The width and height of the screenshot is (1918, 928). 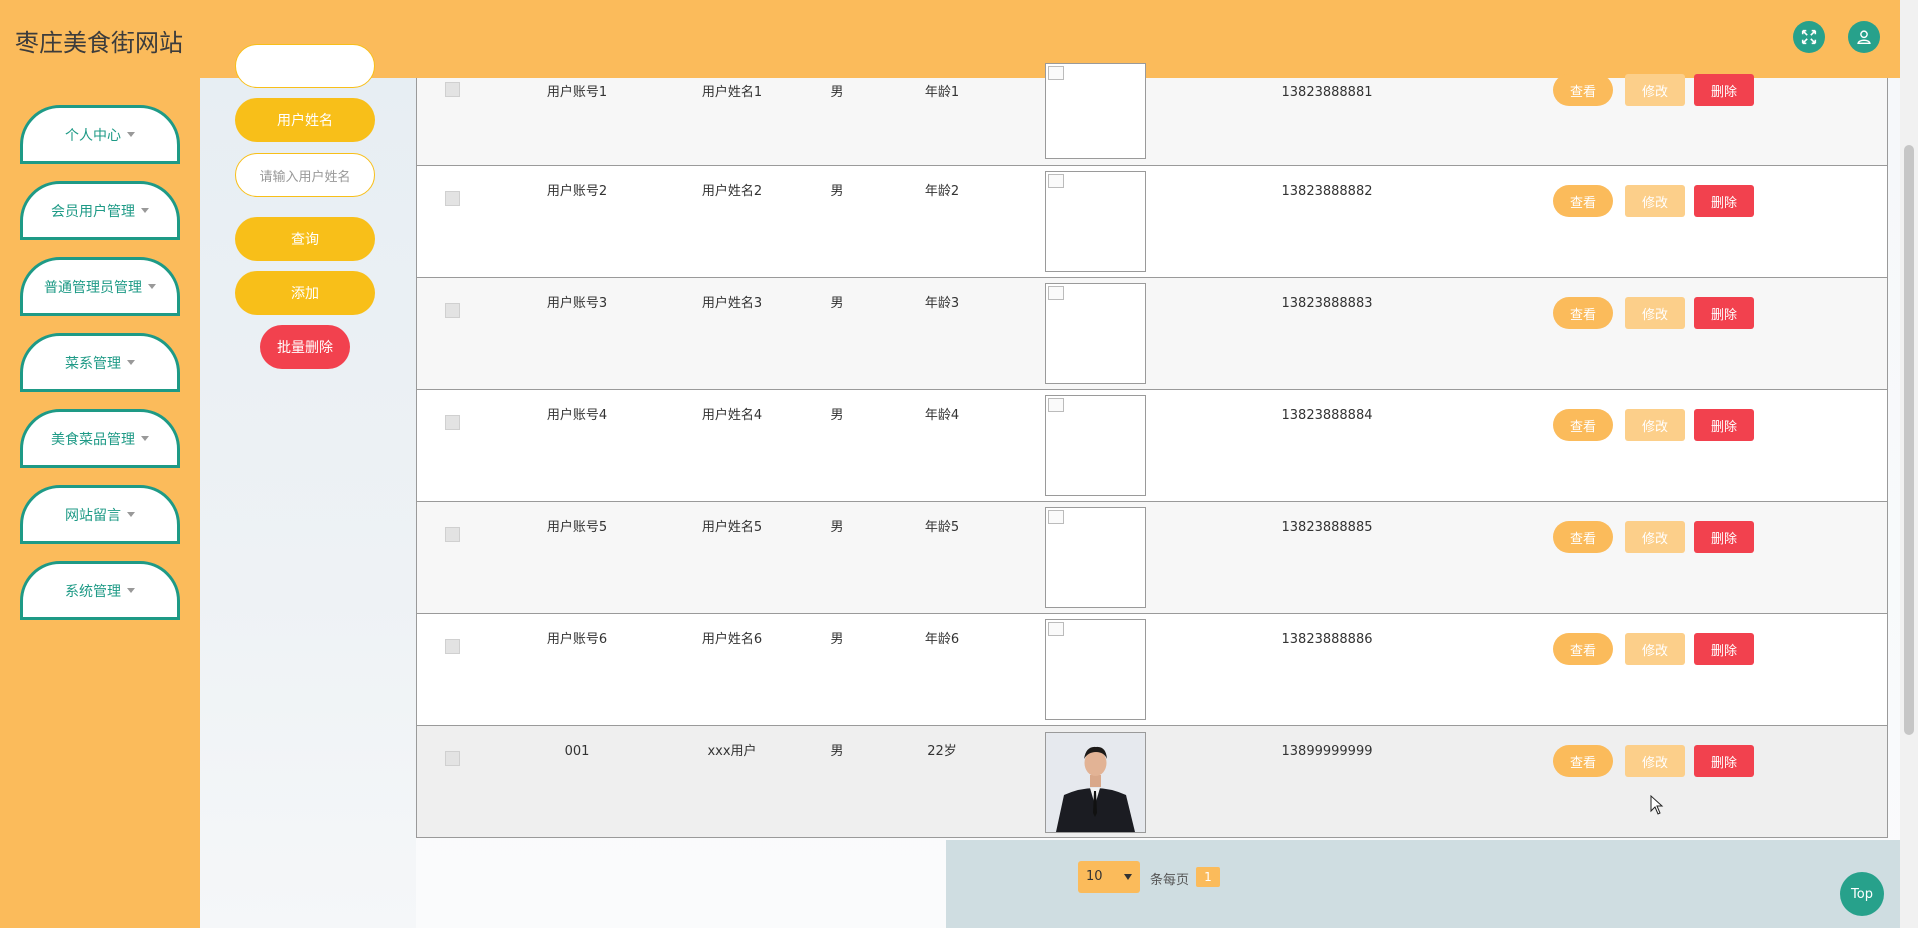 What do you see at coordinates (1152, 558) in the screenshot?
I see `table-row: 用户账号5 用户姓名5 男 年龄5 13823888885 查看 修改 删除` at bounding box center [1152, 558].